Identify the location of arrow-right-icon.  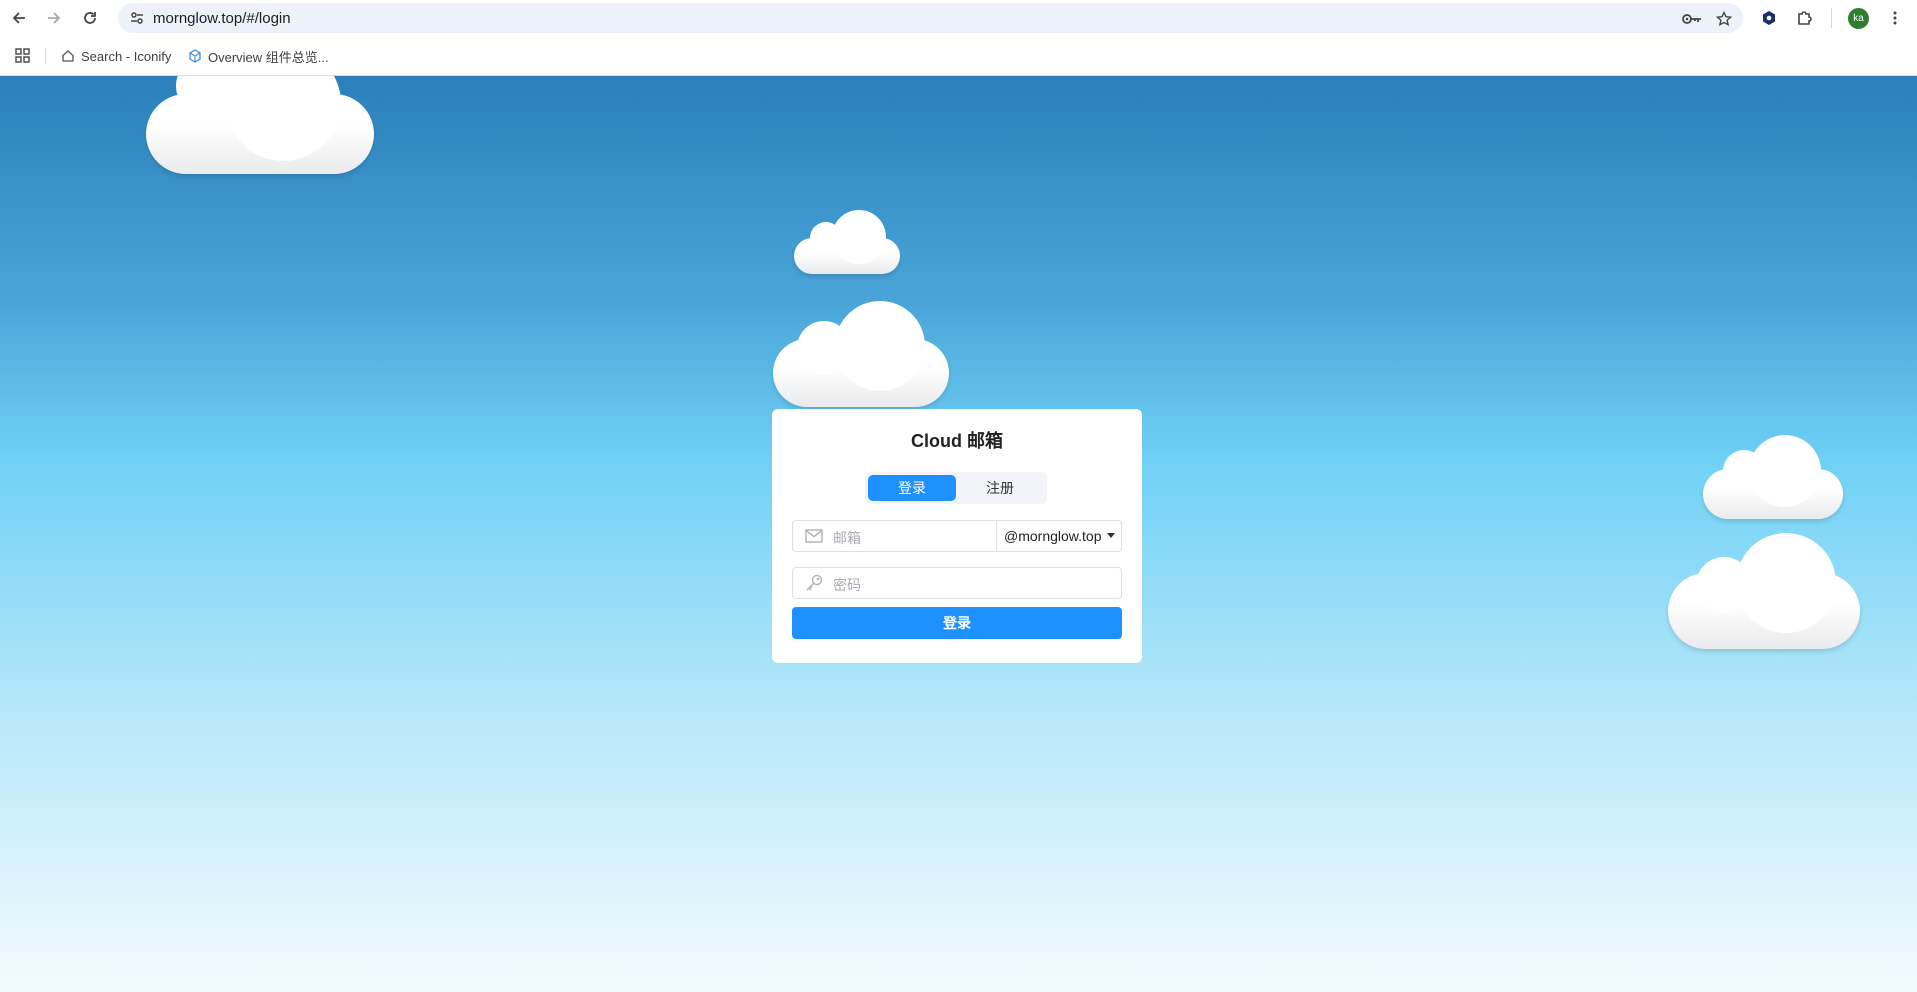
(54, 18).